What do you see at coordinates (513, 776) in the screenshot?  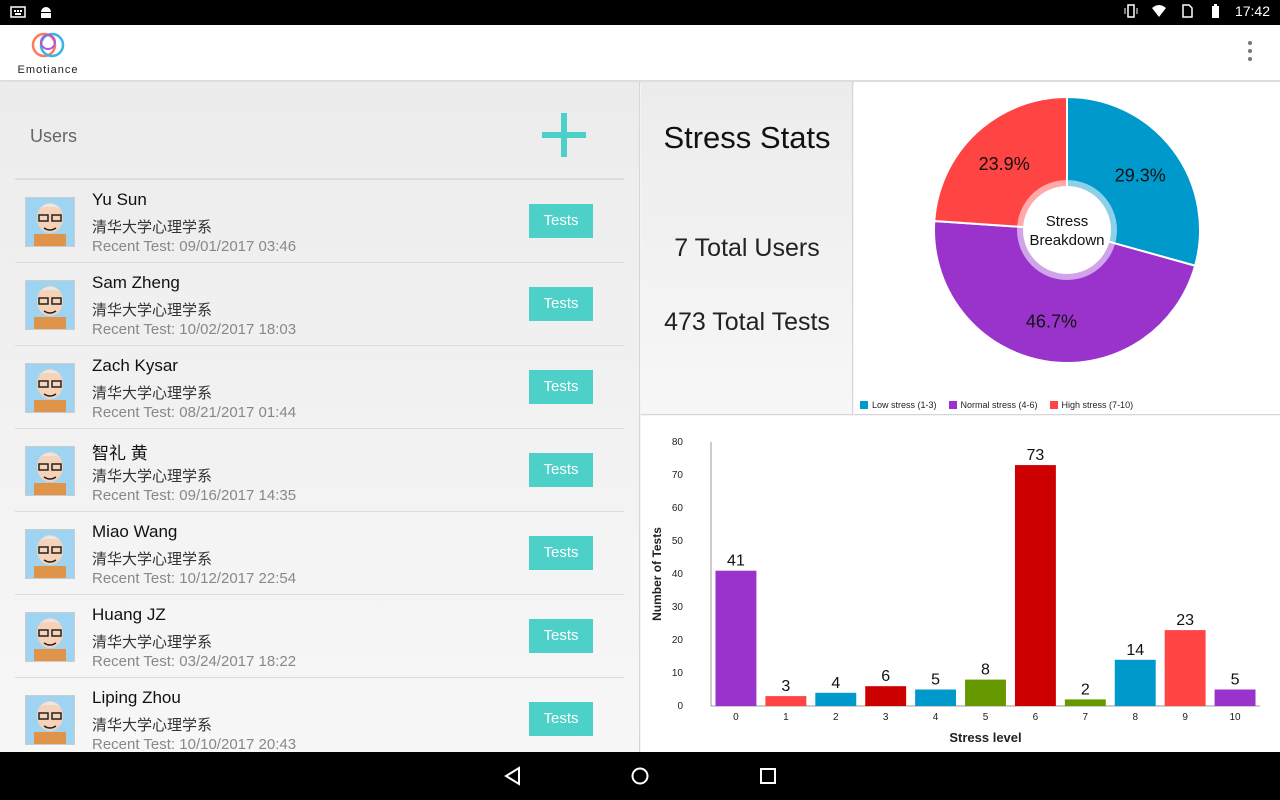 I see `back-icon` at bounding box center [513, 776].